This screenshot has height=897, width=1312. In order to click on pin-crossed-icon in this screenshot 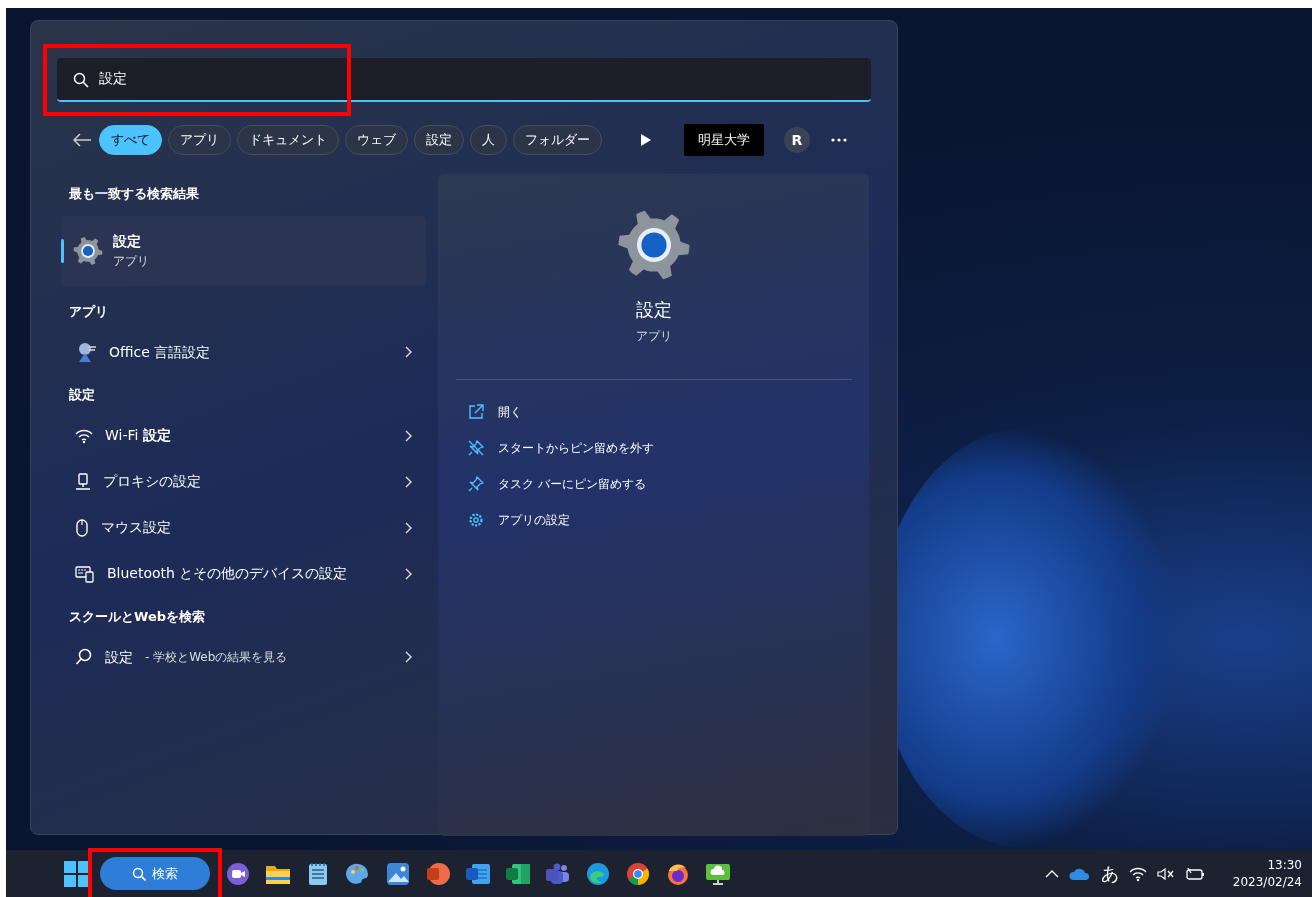, I will do `click(476, 448)`.